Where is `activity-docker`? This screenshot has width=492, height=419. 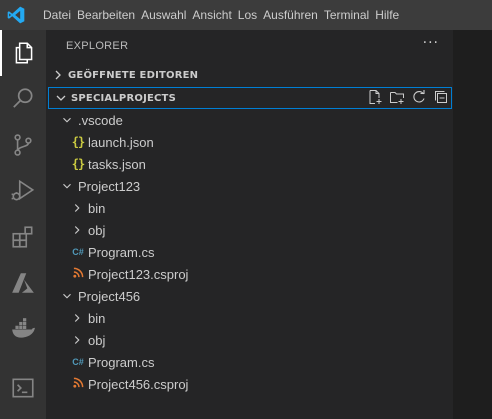
activity-docker is located at coordinates (23, 329).